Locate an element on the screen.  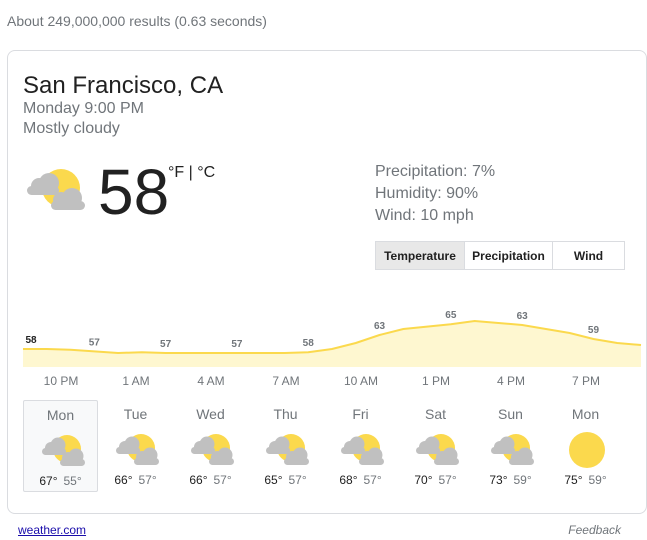
day-forecast-item: Tue 66° 57° is located at coordinates (135, 446).